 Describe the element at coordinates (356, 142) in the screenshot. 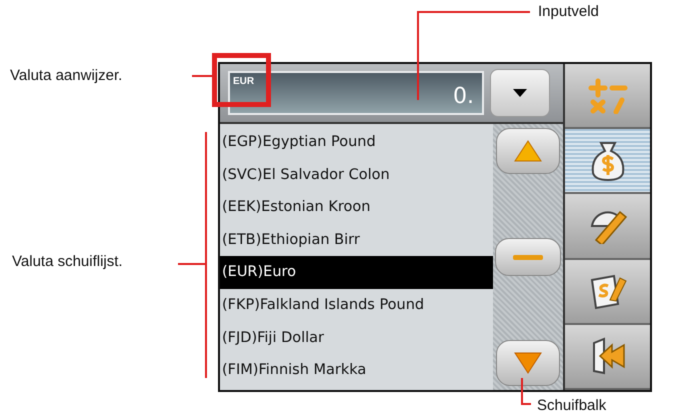

I see `currency-list-item: (EGP)Egyptian Pound` at that location.